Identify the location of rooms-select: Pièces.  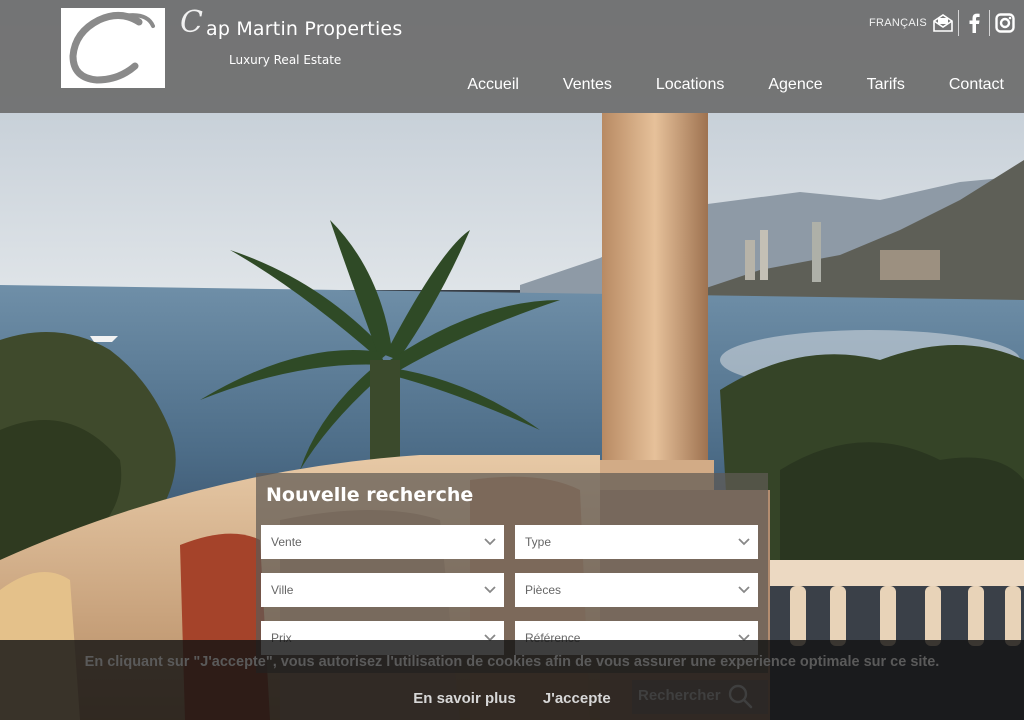
(636, 590).